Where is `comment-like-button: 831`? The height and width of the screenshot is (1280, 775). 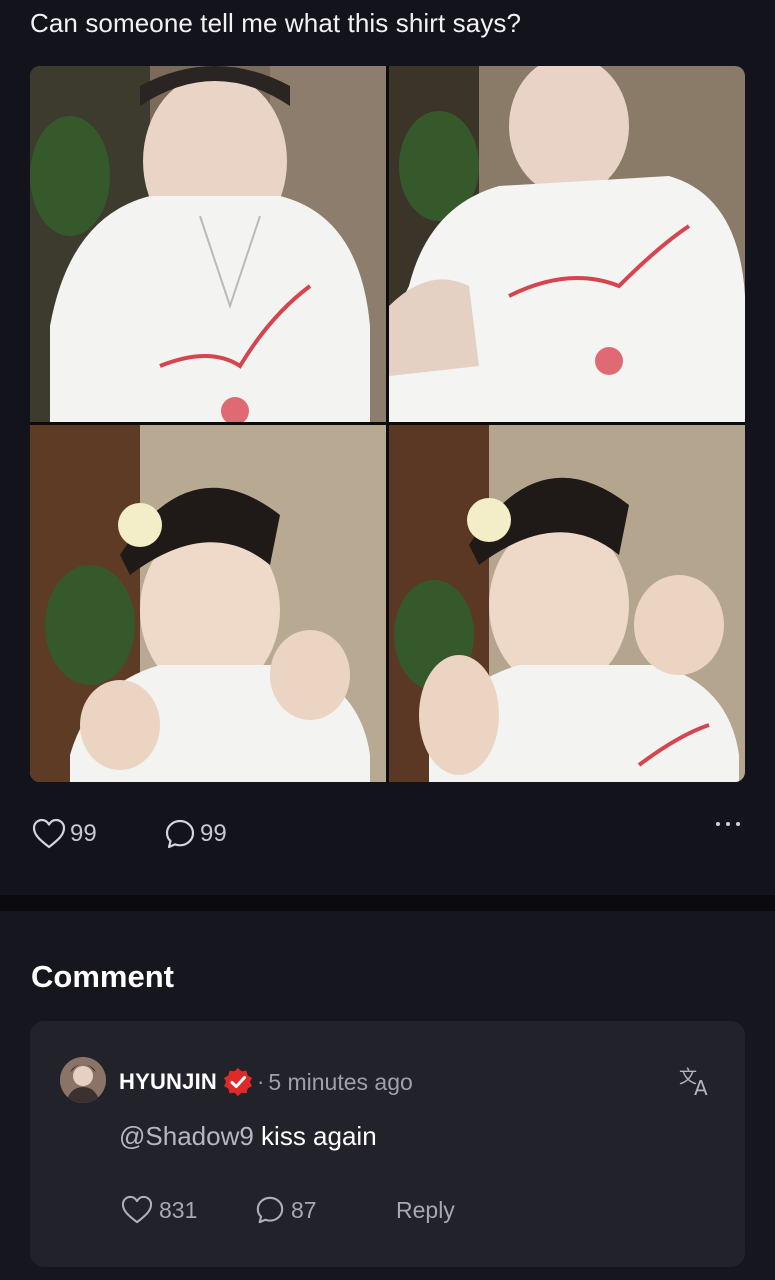 comment-like-button: 831 is located at coordinates (159, 1210).